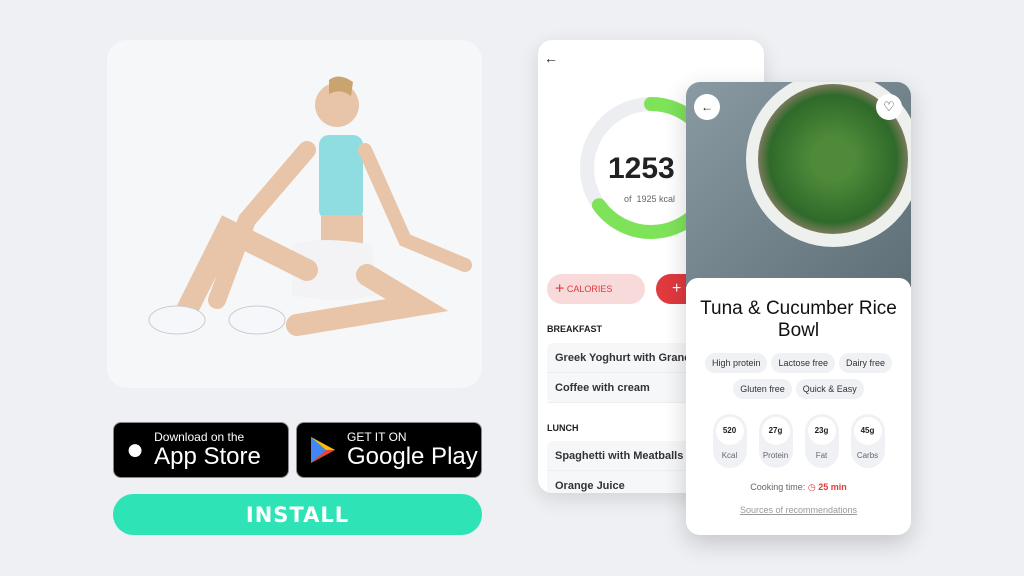  Describe the element at coordinates (323, 450) in the screenshot. I see `google-play-icon` at that location.